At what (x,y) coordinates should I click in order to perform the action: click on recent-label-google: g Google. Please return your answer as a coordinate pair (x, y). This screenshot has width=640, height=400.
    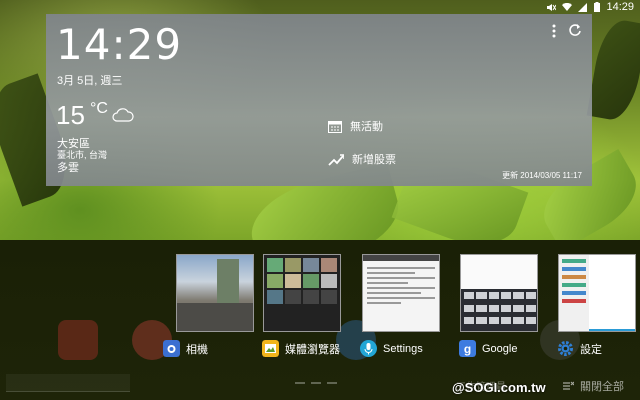
    Looking at the image, I should click on (488, 348).